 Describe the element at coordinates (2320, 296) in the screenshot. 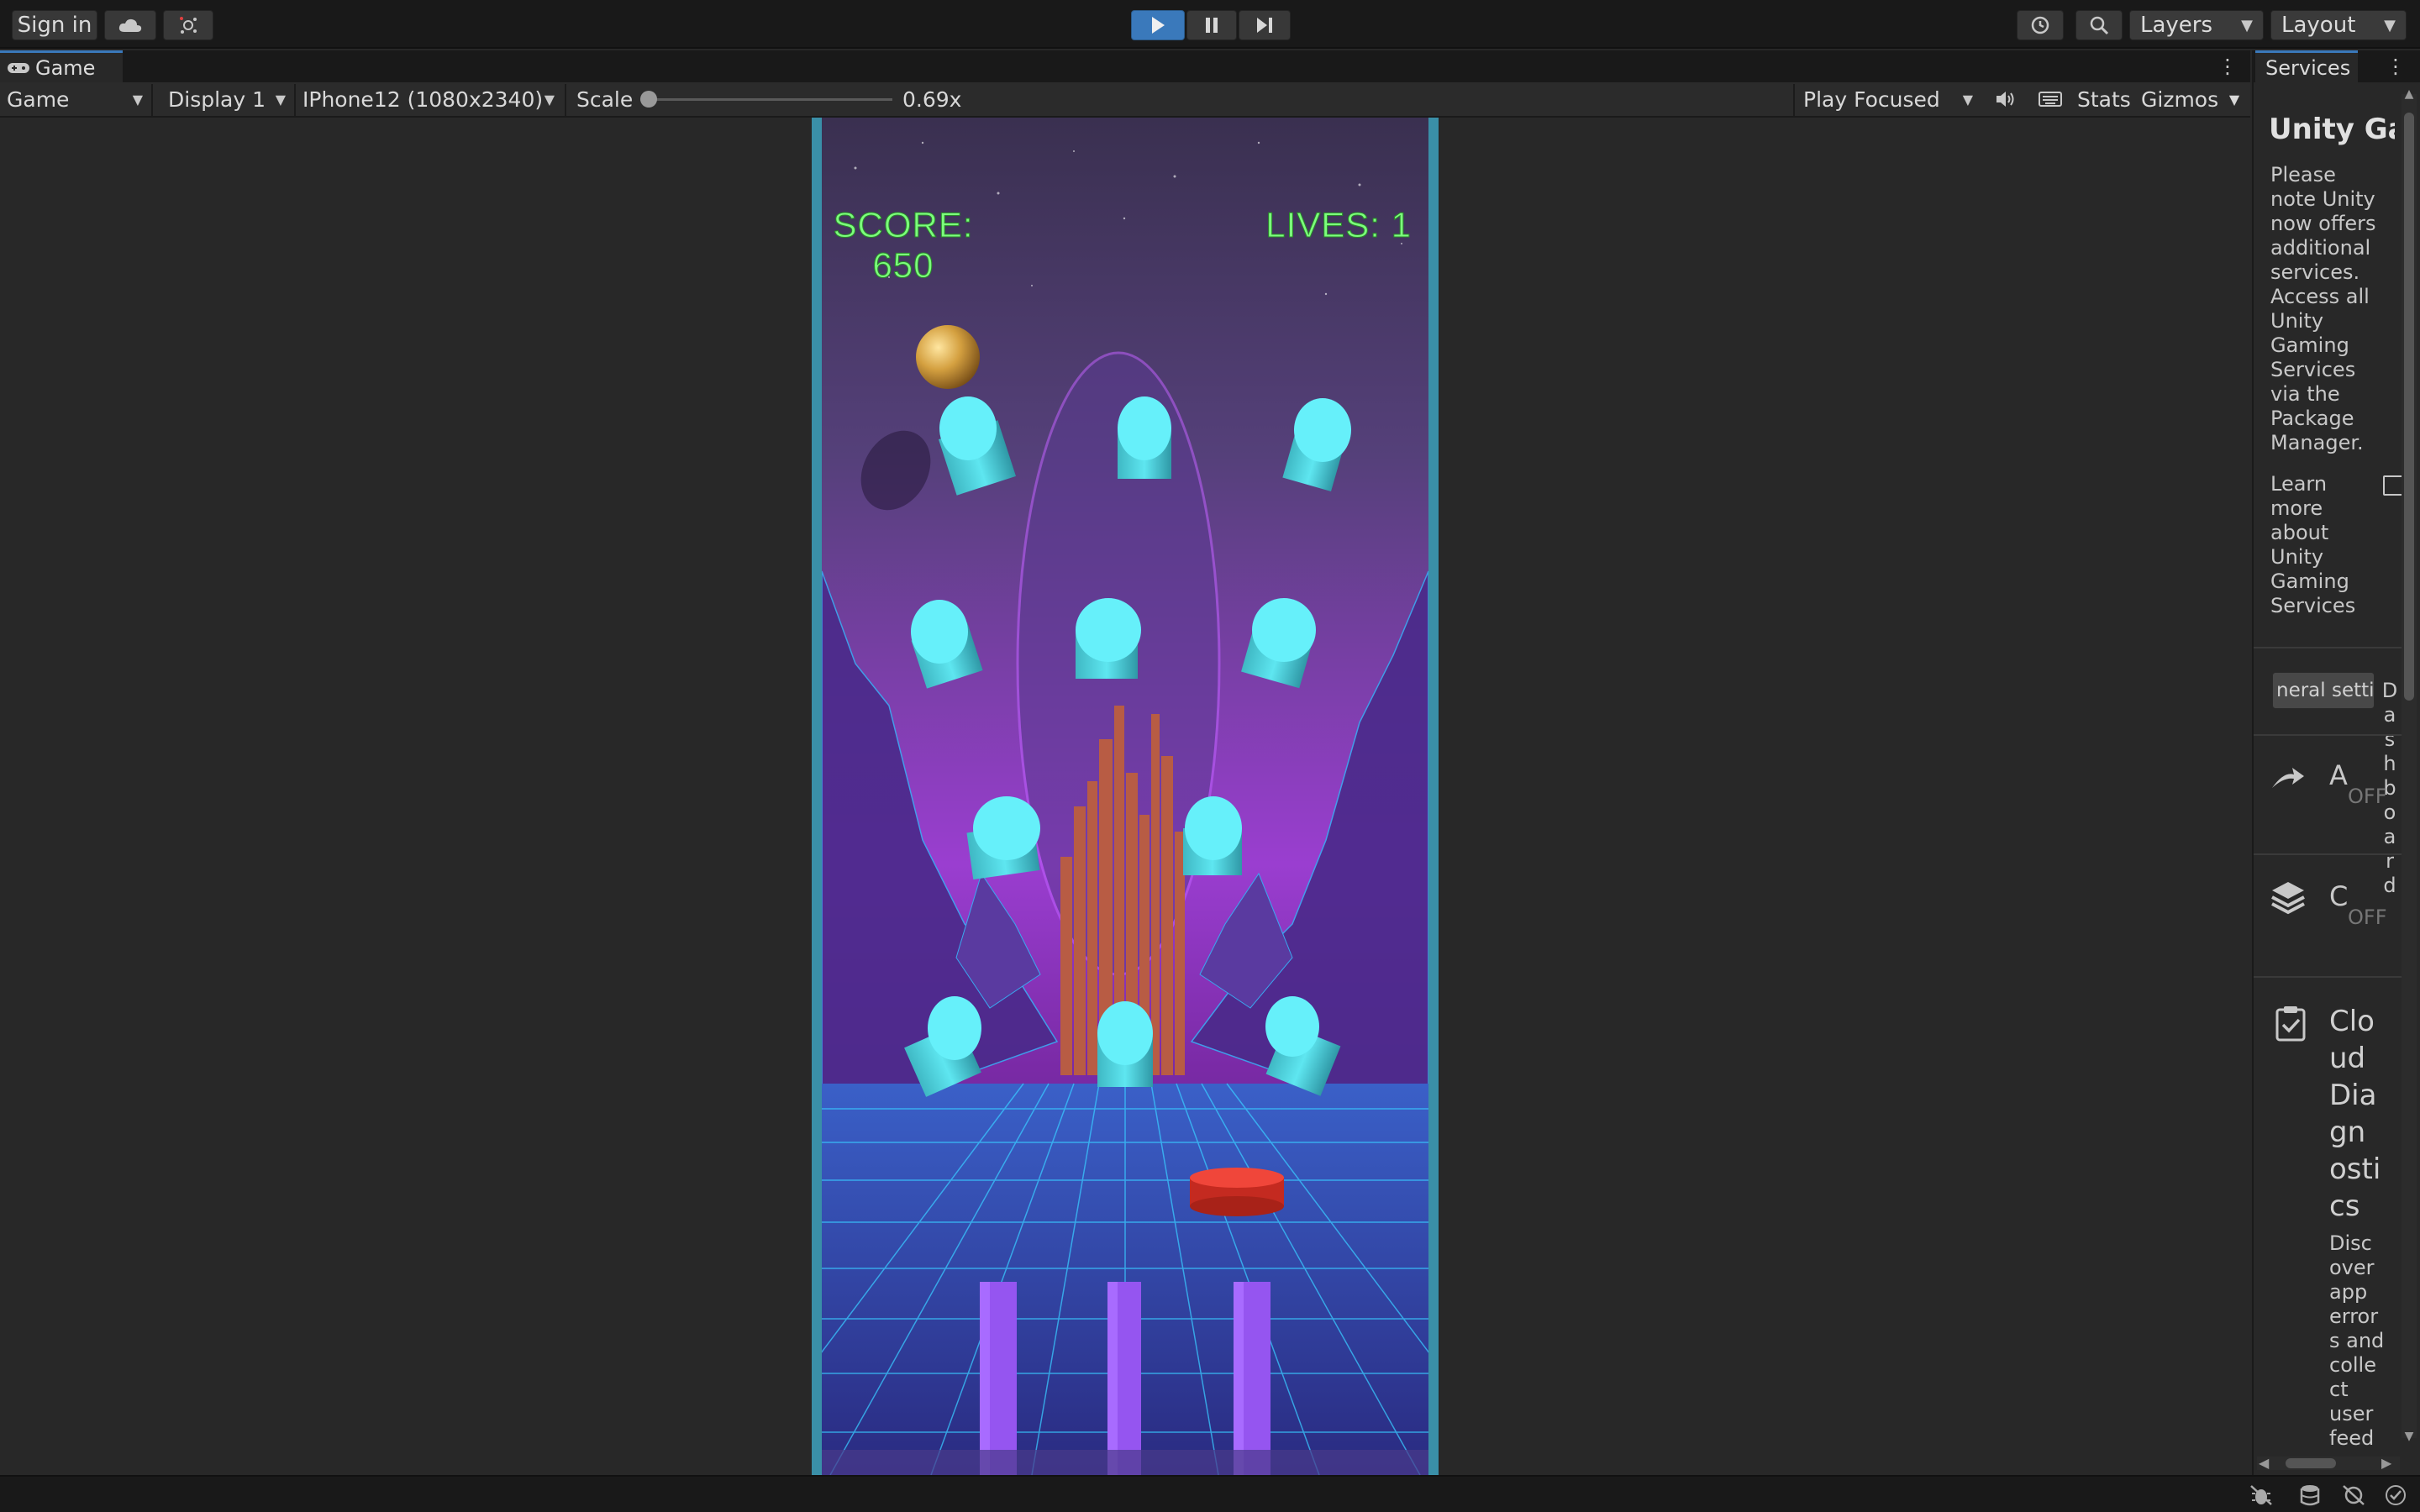

I see `notice-line: Access all` at that location.